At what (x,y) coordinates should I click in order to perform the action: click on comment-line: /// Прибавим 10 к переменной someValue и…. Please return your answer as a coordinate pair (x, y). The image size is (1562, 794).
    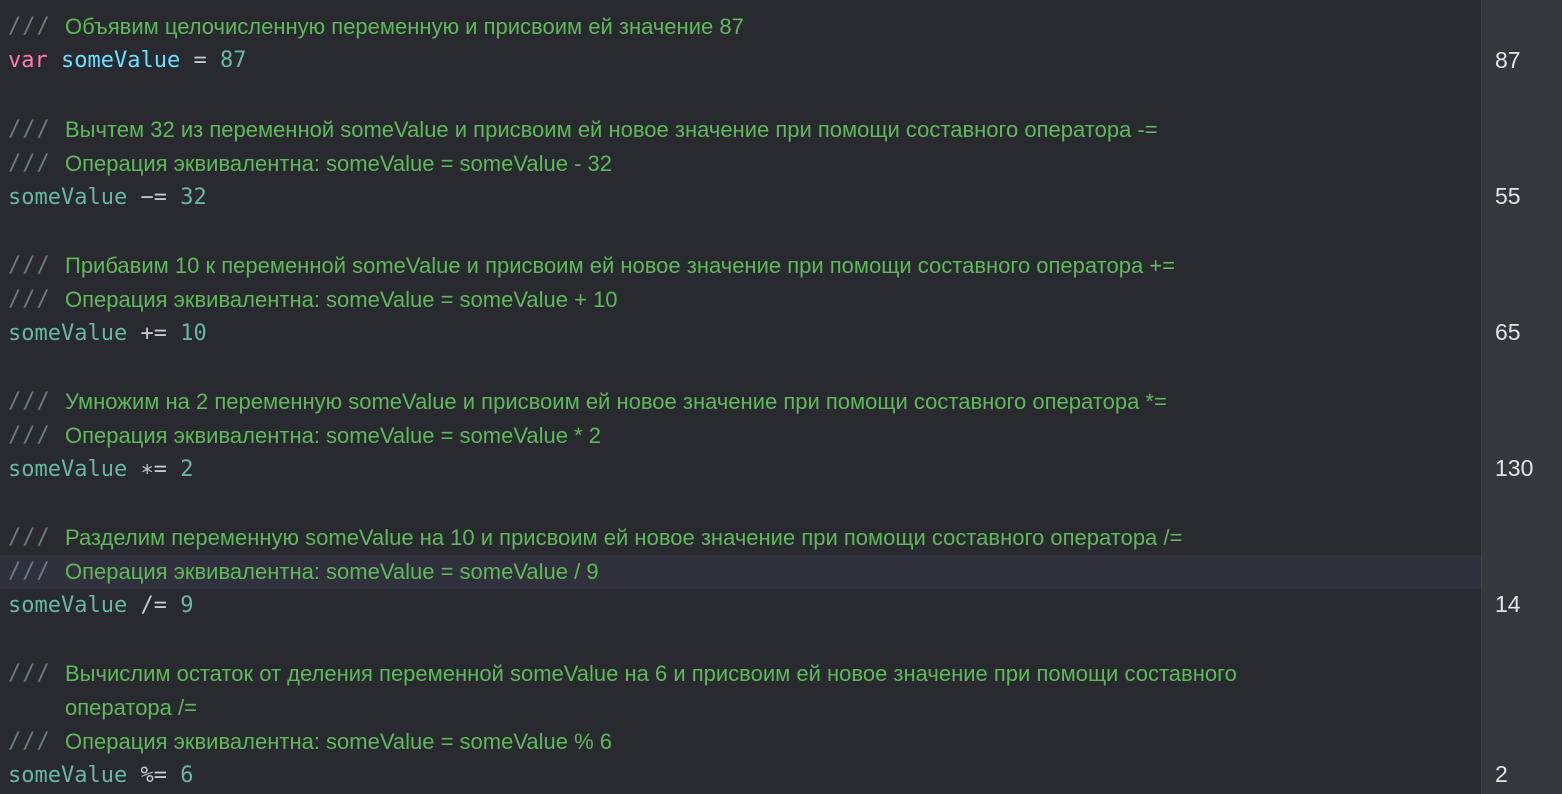
    Looking at the image, I should click on (740, 266).